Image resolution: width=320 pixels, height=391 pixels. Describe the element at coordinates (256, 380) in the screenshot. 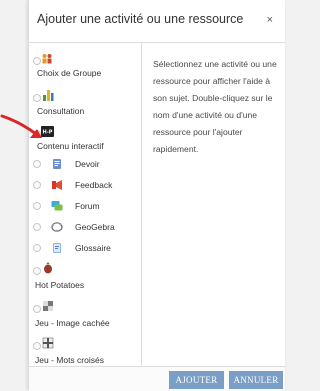

I see `cancel-button: ANNULER` at that location.